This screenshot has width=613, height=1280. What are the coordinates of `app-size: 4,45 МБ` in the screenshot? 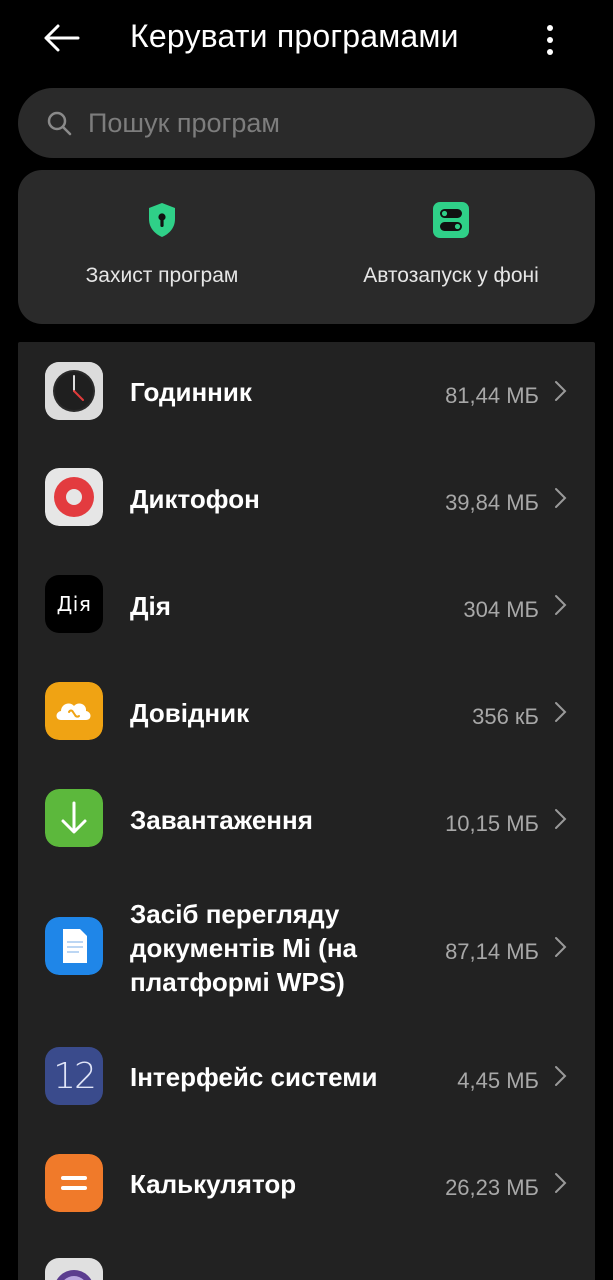 It's located at (498, 1080).